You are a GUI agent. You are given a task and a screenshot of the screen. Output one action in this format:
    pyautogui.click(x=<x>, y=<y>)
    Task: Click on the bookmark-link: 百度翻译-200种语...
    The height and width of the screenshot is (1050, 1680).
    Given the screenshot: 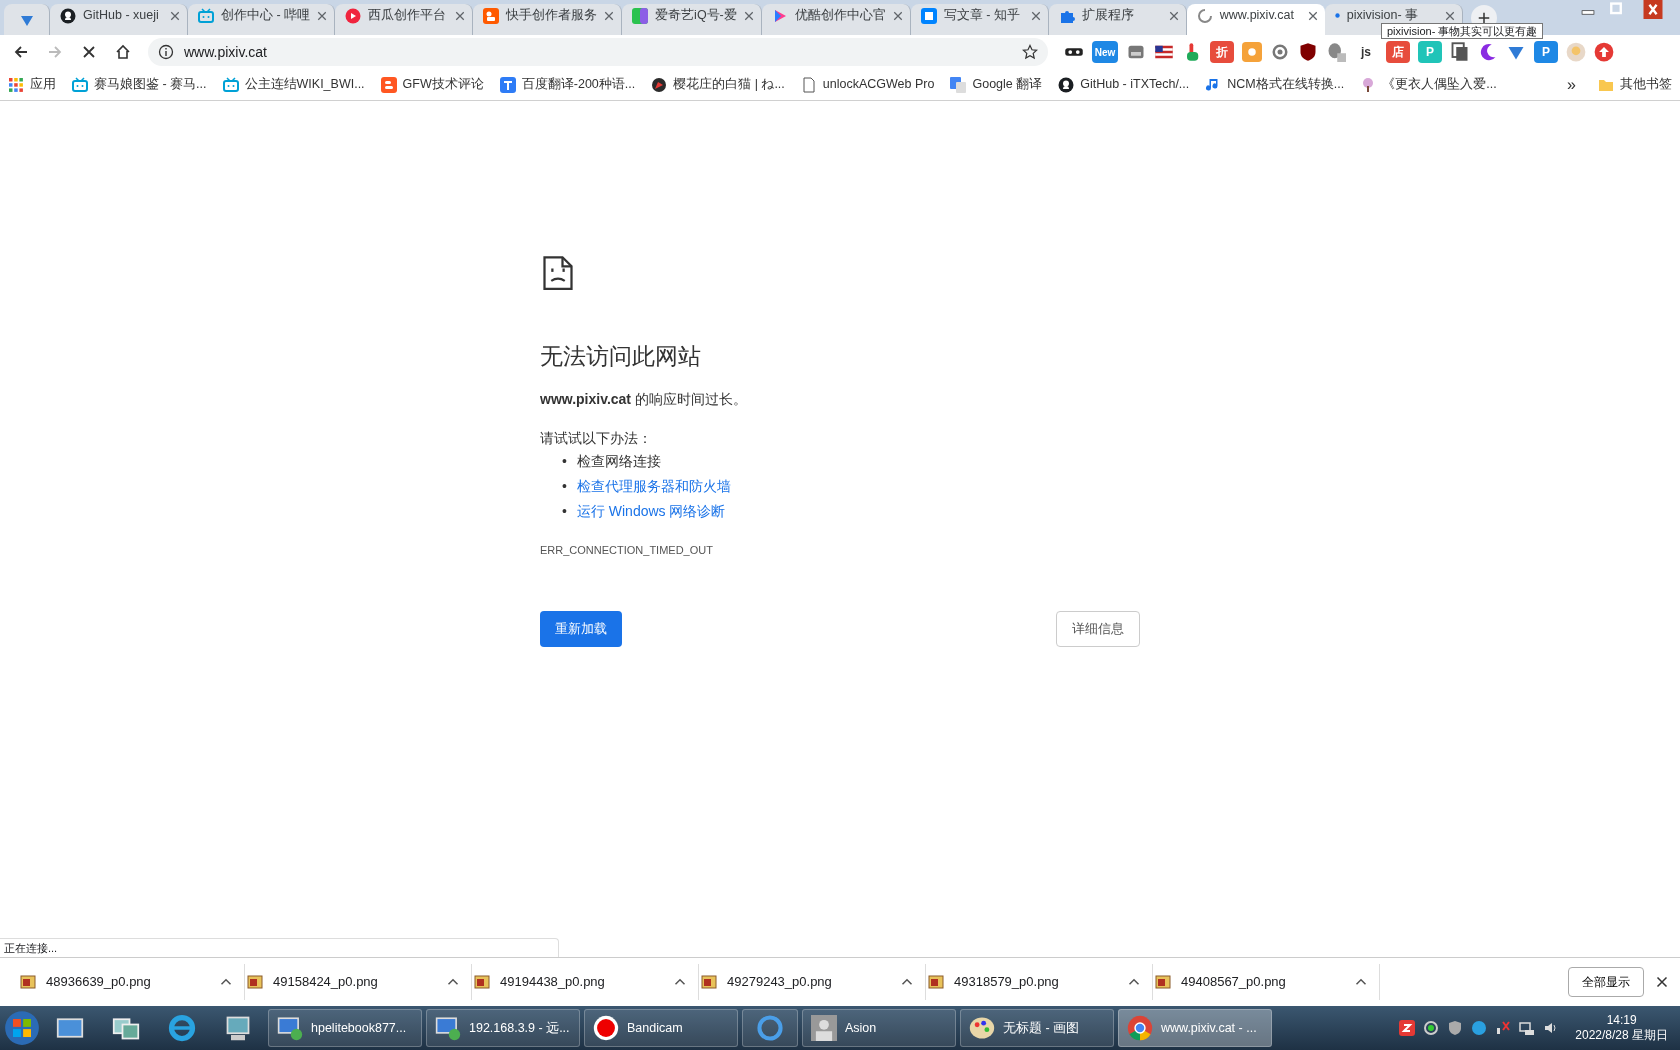 What is the action you would take?
    pyautogui.click(x=578, y=84)
    